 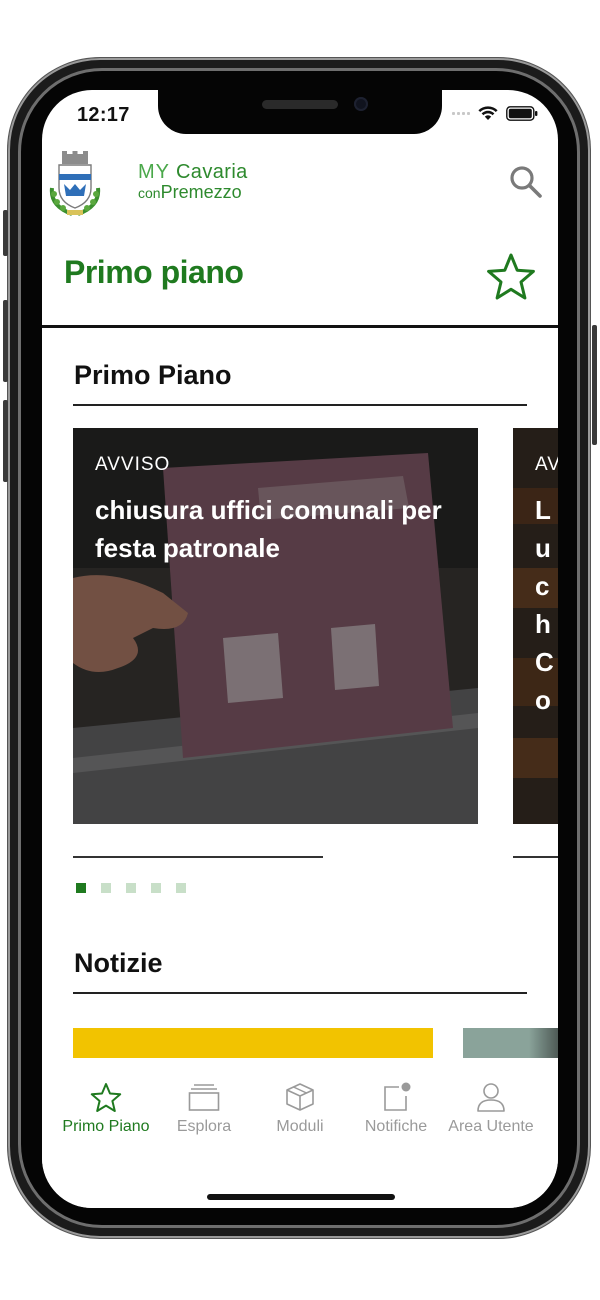 What do you see at coordinates (300, 326) in the screenshot?
I see `header-divider` at bounding box center [300, 326].